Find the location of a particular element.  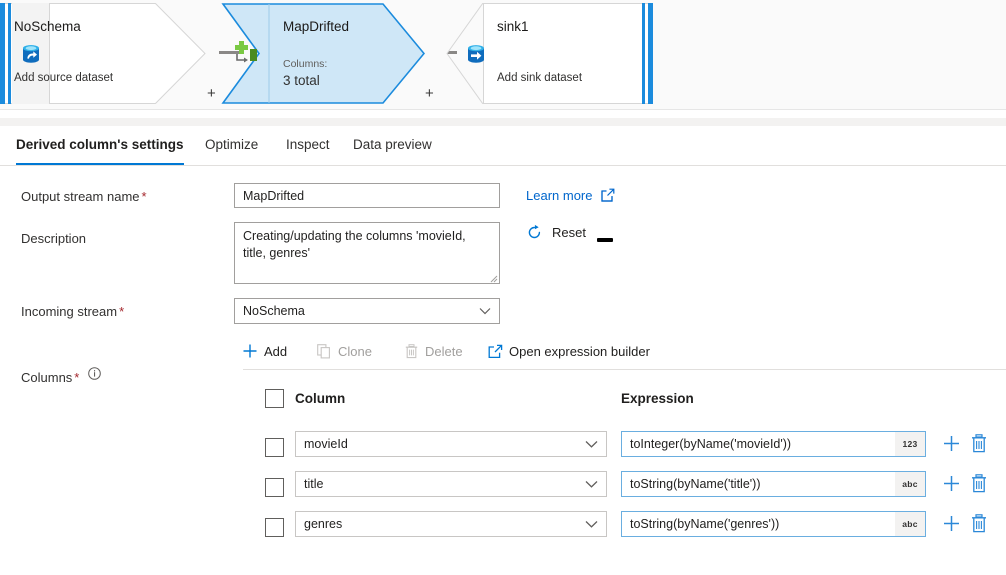

incoming-stream-label-text: Incoming stream is located at coordinates (69, 311).